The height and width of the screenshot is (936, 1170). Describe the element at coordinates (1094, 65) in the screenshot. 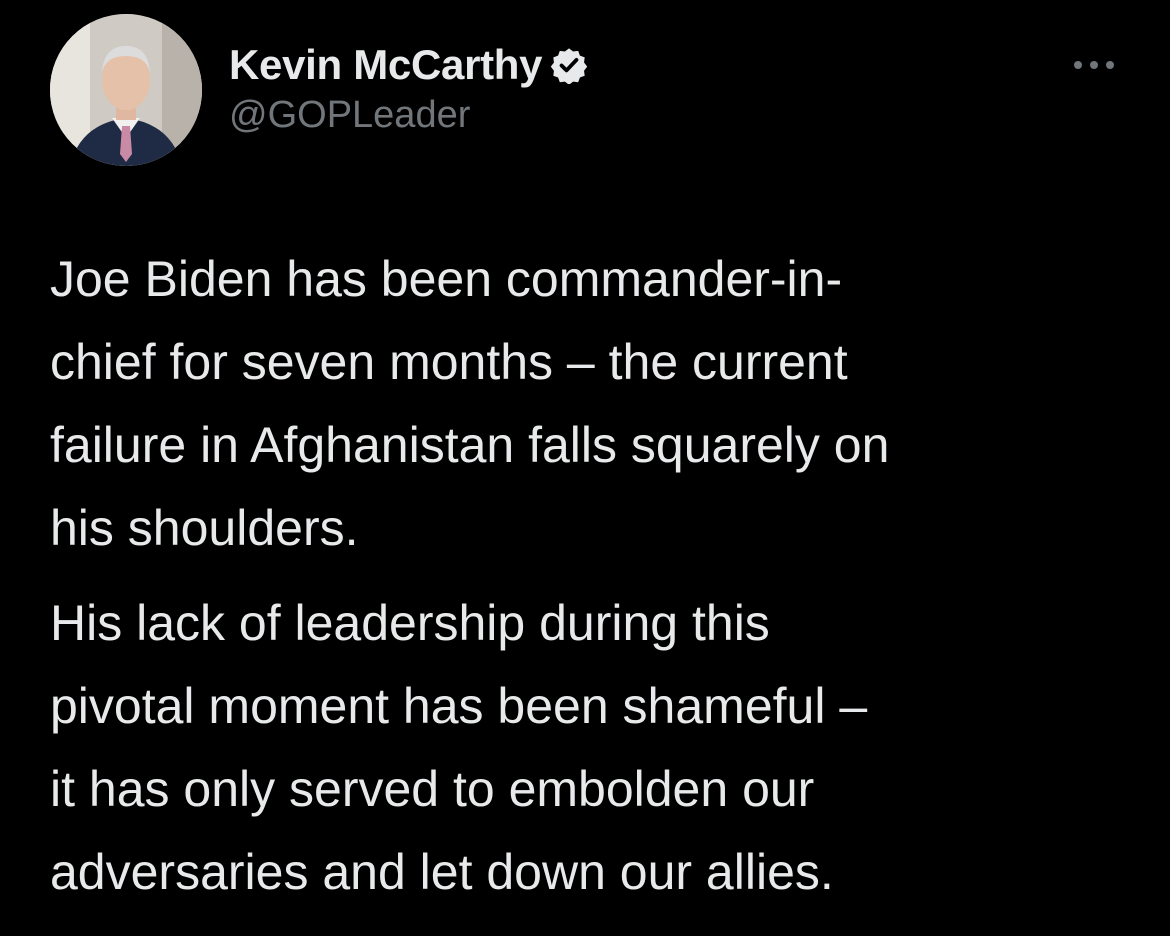

I see `more-horizontal-icon` at that location.